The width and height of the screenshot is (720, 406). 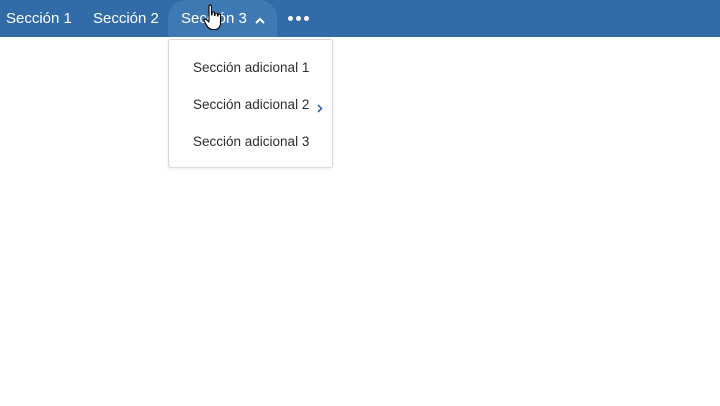 I want to click on more-options-button, so click(x=298, y=18).